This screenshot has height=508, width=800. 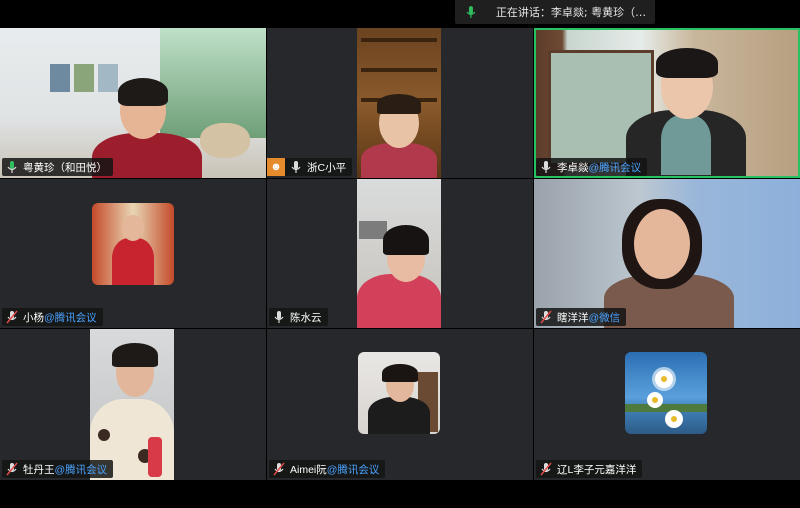 I want to click on user-badge-icon: ☻, so click(x=276, y=167).